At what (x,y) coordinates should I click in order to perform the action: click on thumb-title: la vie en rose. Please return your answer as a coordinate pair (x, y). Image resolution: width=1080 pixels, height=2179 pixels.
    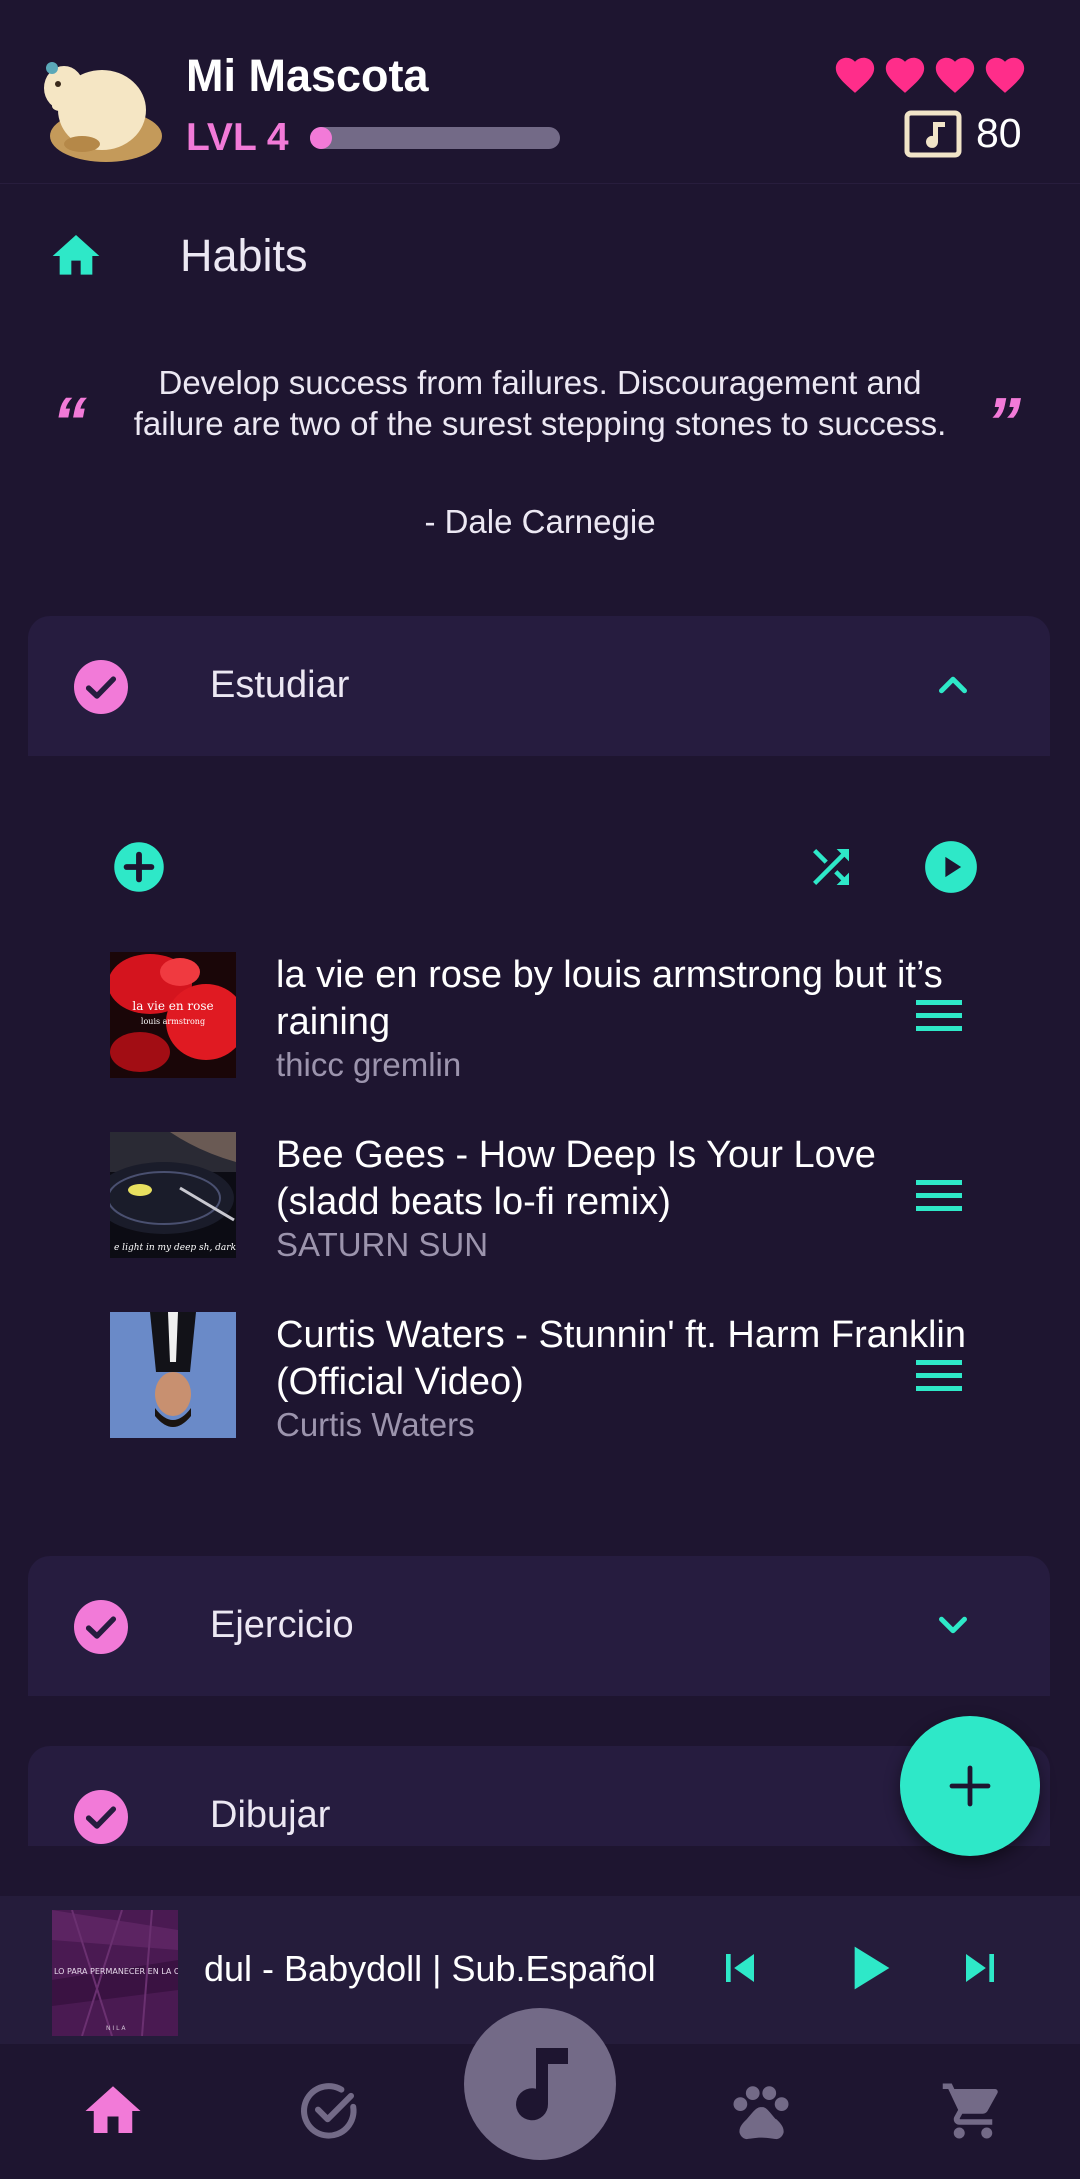
    Looking at the image, I should click on (172, 1006).